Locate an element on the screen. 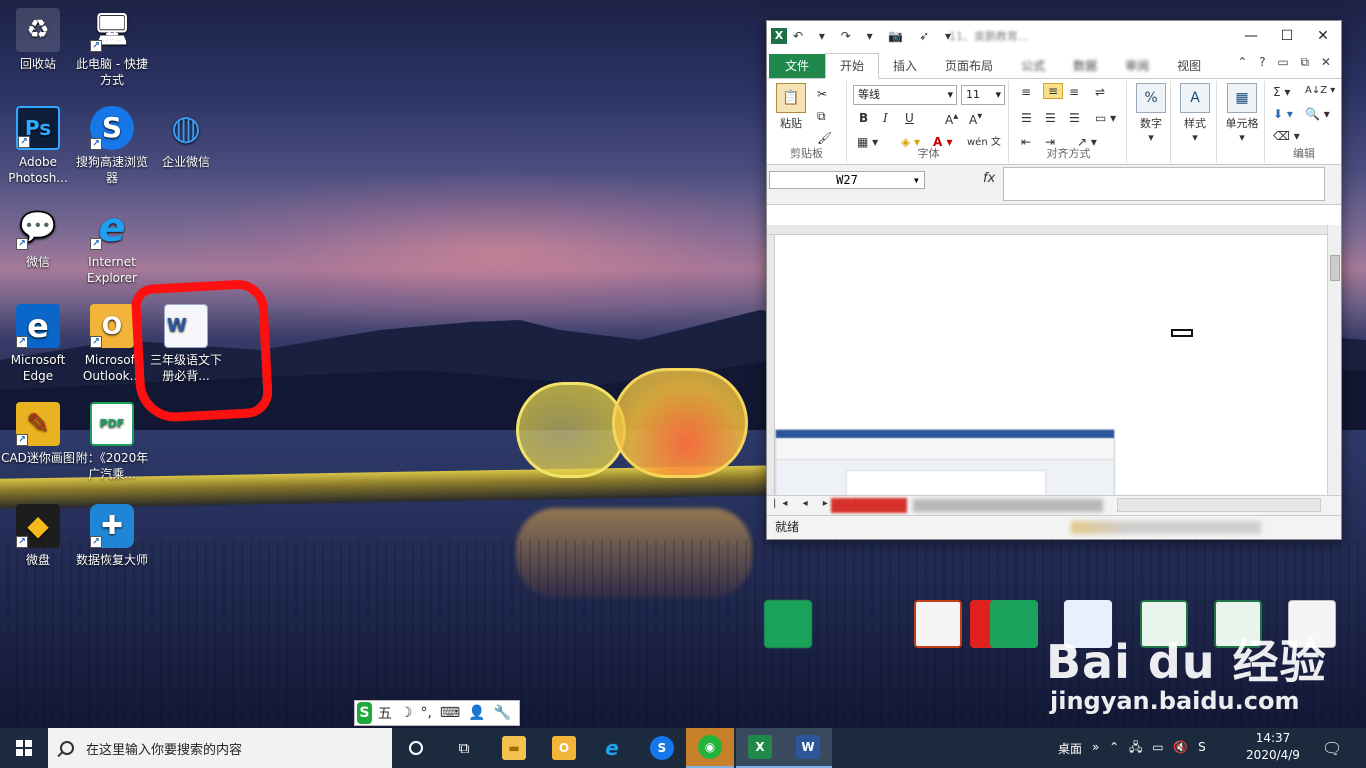  baidu-jingyan-watermark: Bai du 经验 jingyan.baidu.com is located at coordinates (1186, 675).